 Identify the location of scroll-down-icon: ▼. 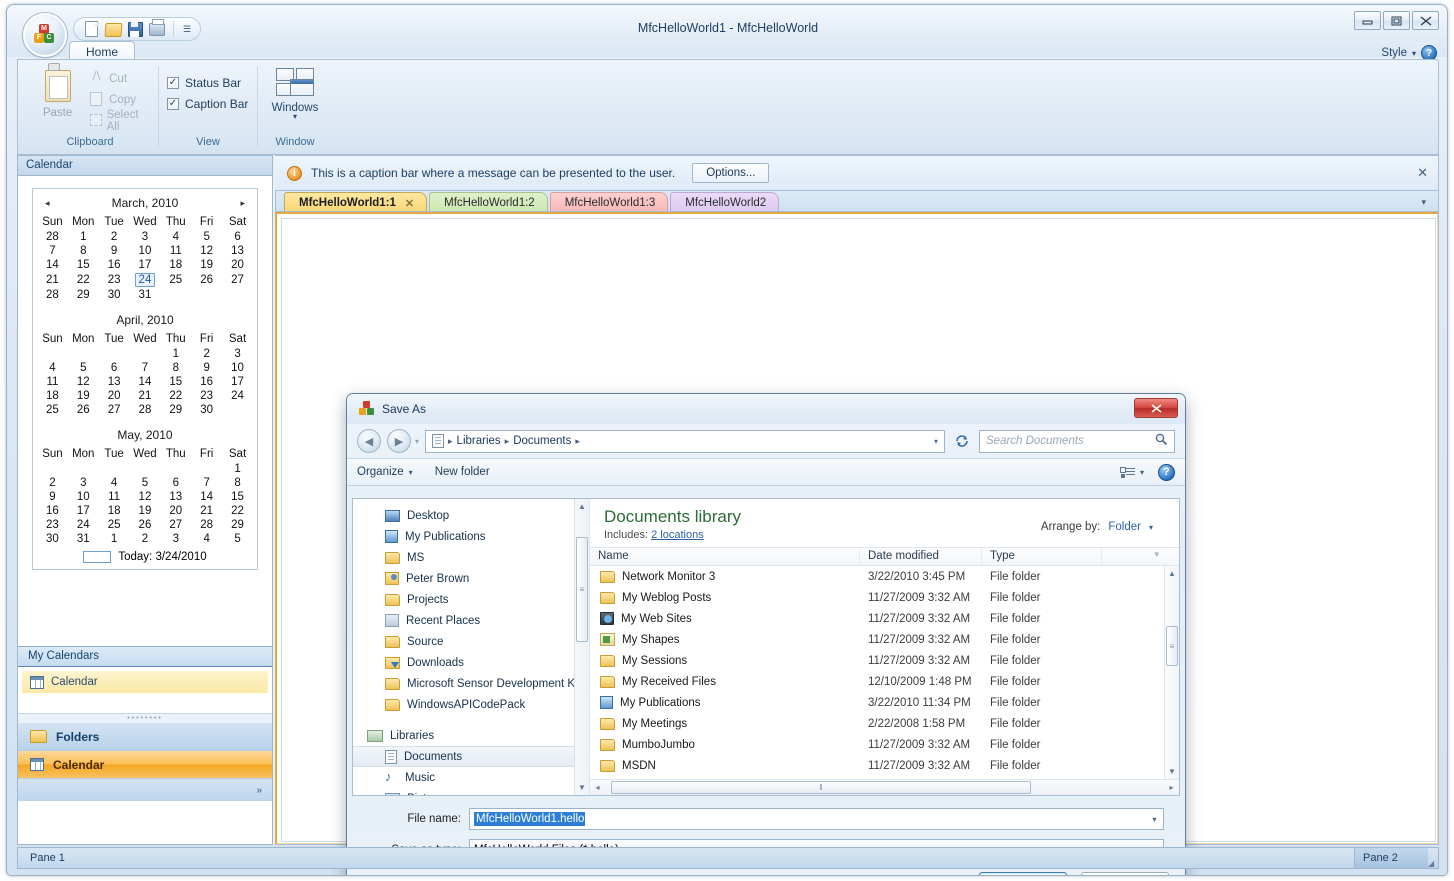
(1172, 771).